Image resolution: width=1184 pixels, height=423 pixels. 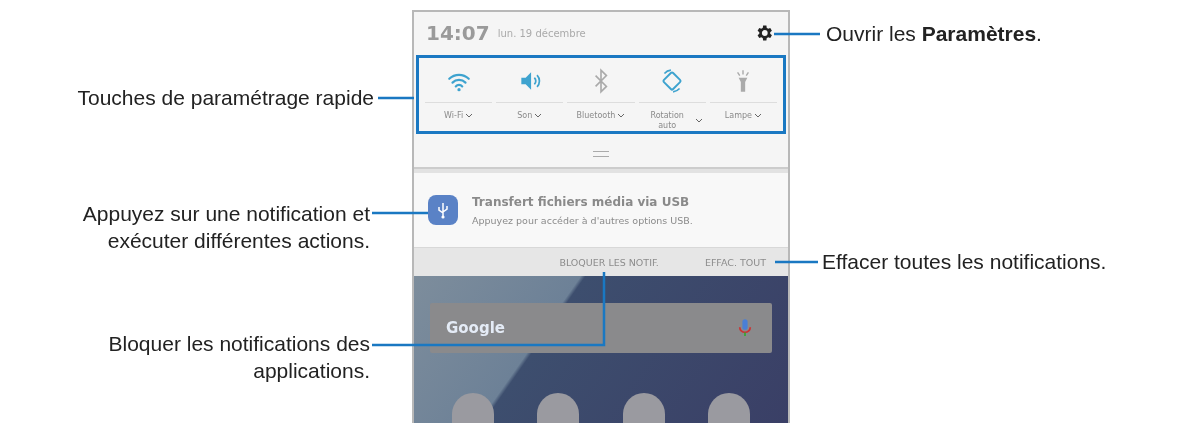 What do you see at coordinates (601, 154) in the screenshot?
I see `drag-handle` at bounding box center [601, 154].